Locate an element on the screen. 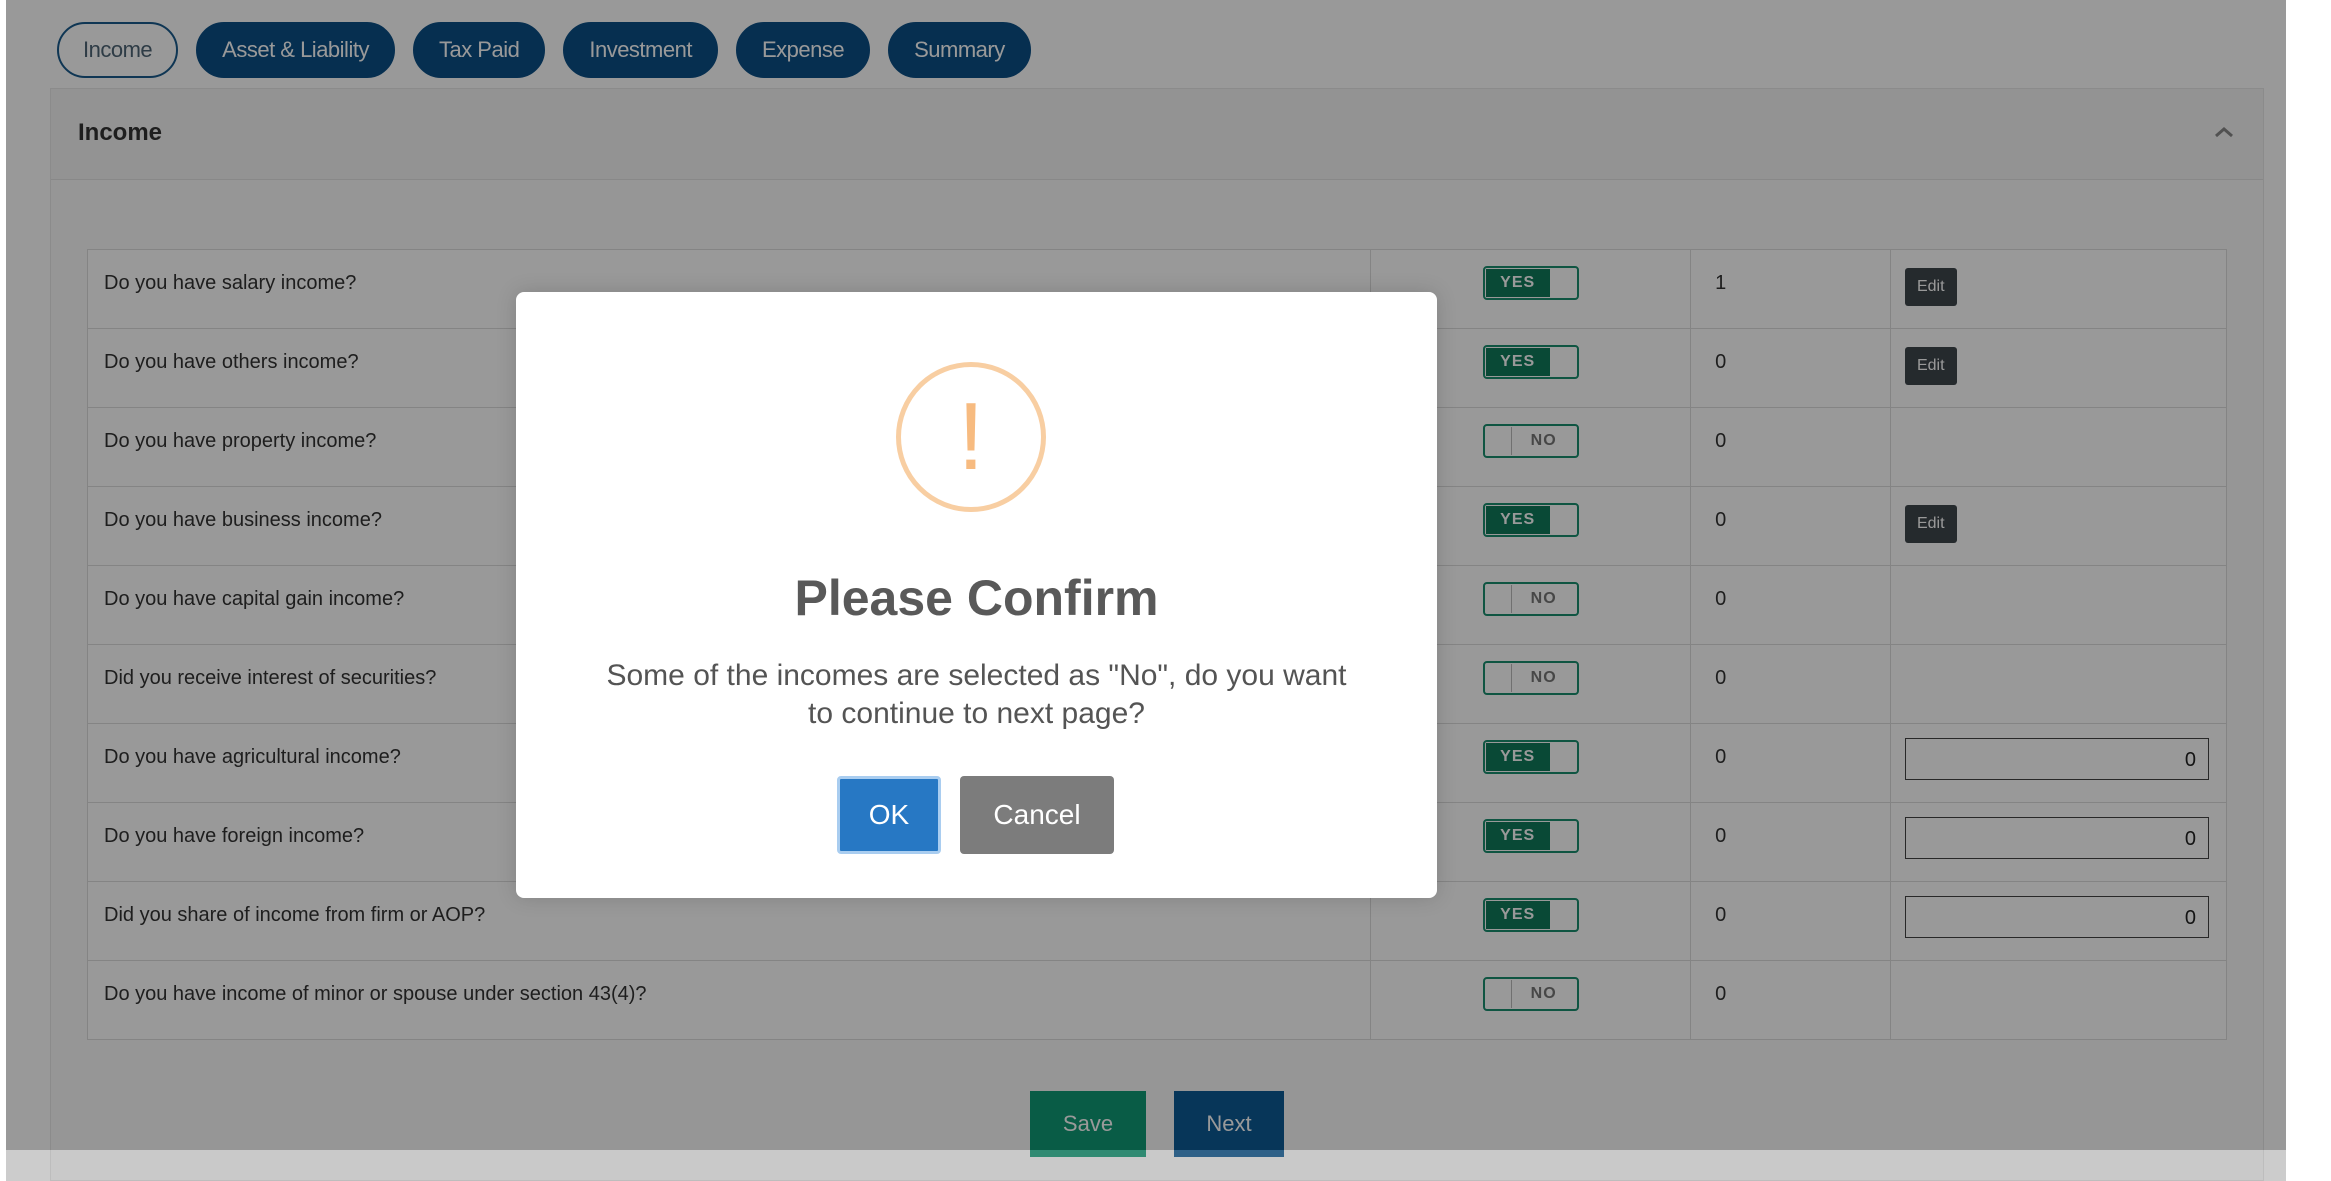 The image size is (2331, 1181). cancel-button: Cancel is located at coordinates (1037, 815).